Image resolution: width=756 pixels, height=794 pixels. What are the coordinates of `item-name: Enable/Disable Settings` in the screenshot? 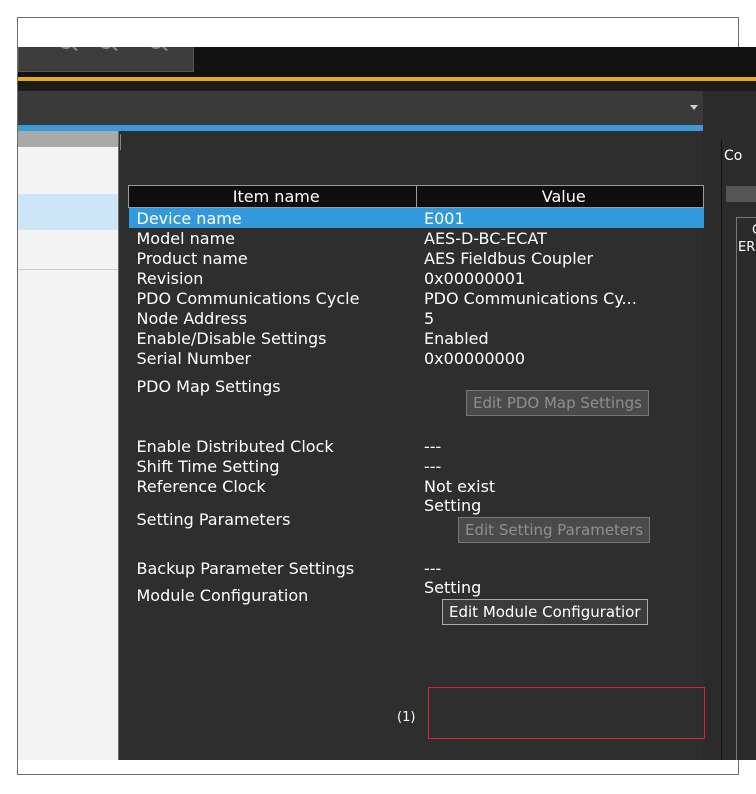 It's located at (231, 338).